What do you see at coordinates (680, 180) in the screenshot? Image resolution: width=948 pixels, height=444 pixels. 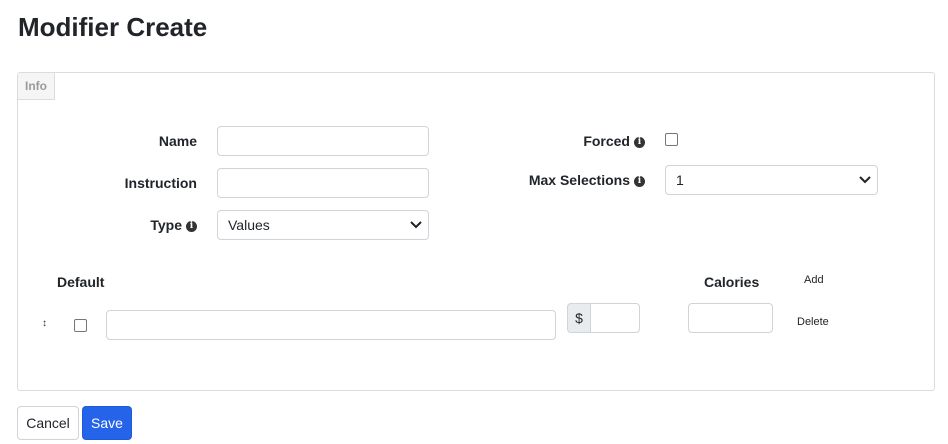 I see `max-selections-value: 1` at bounding box center [680, 180].